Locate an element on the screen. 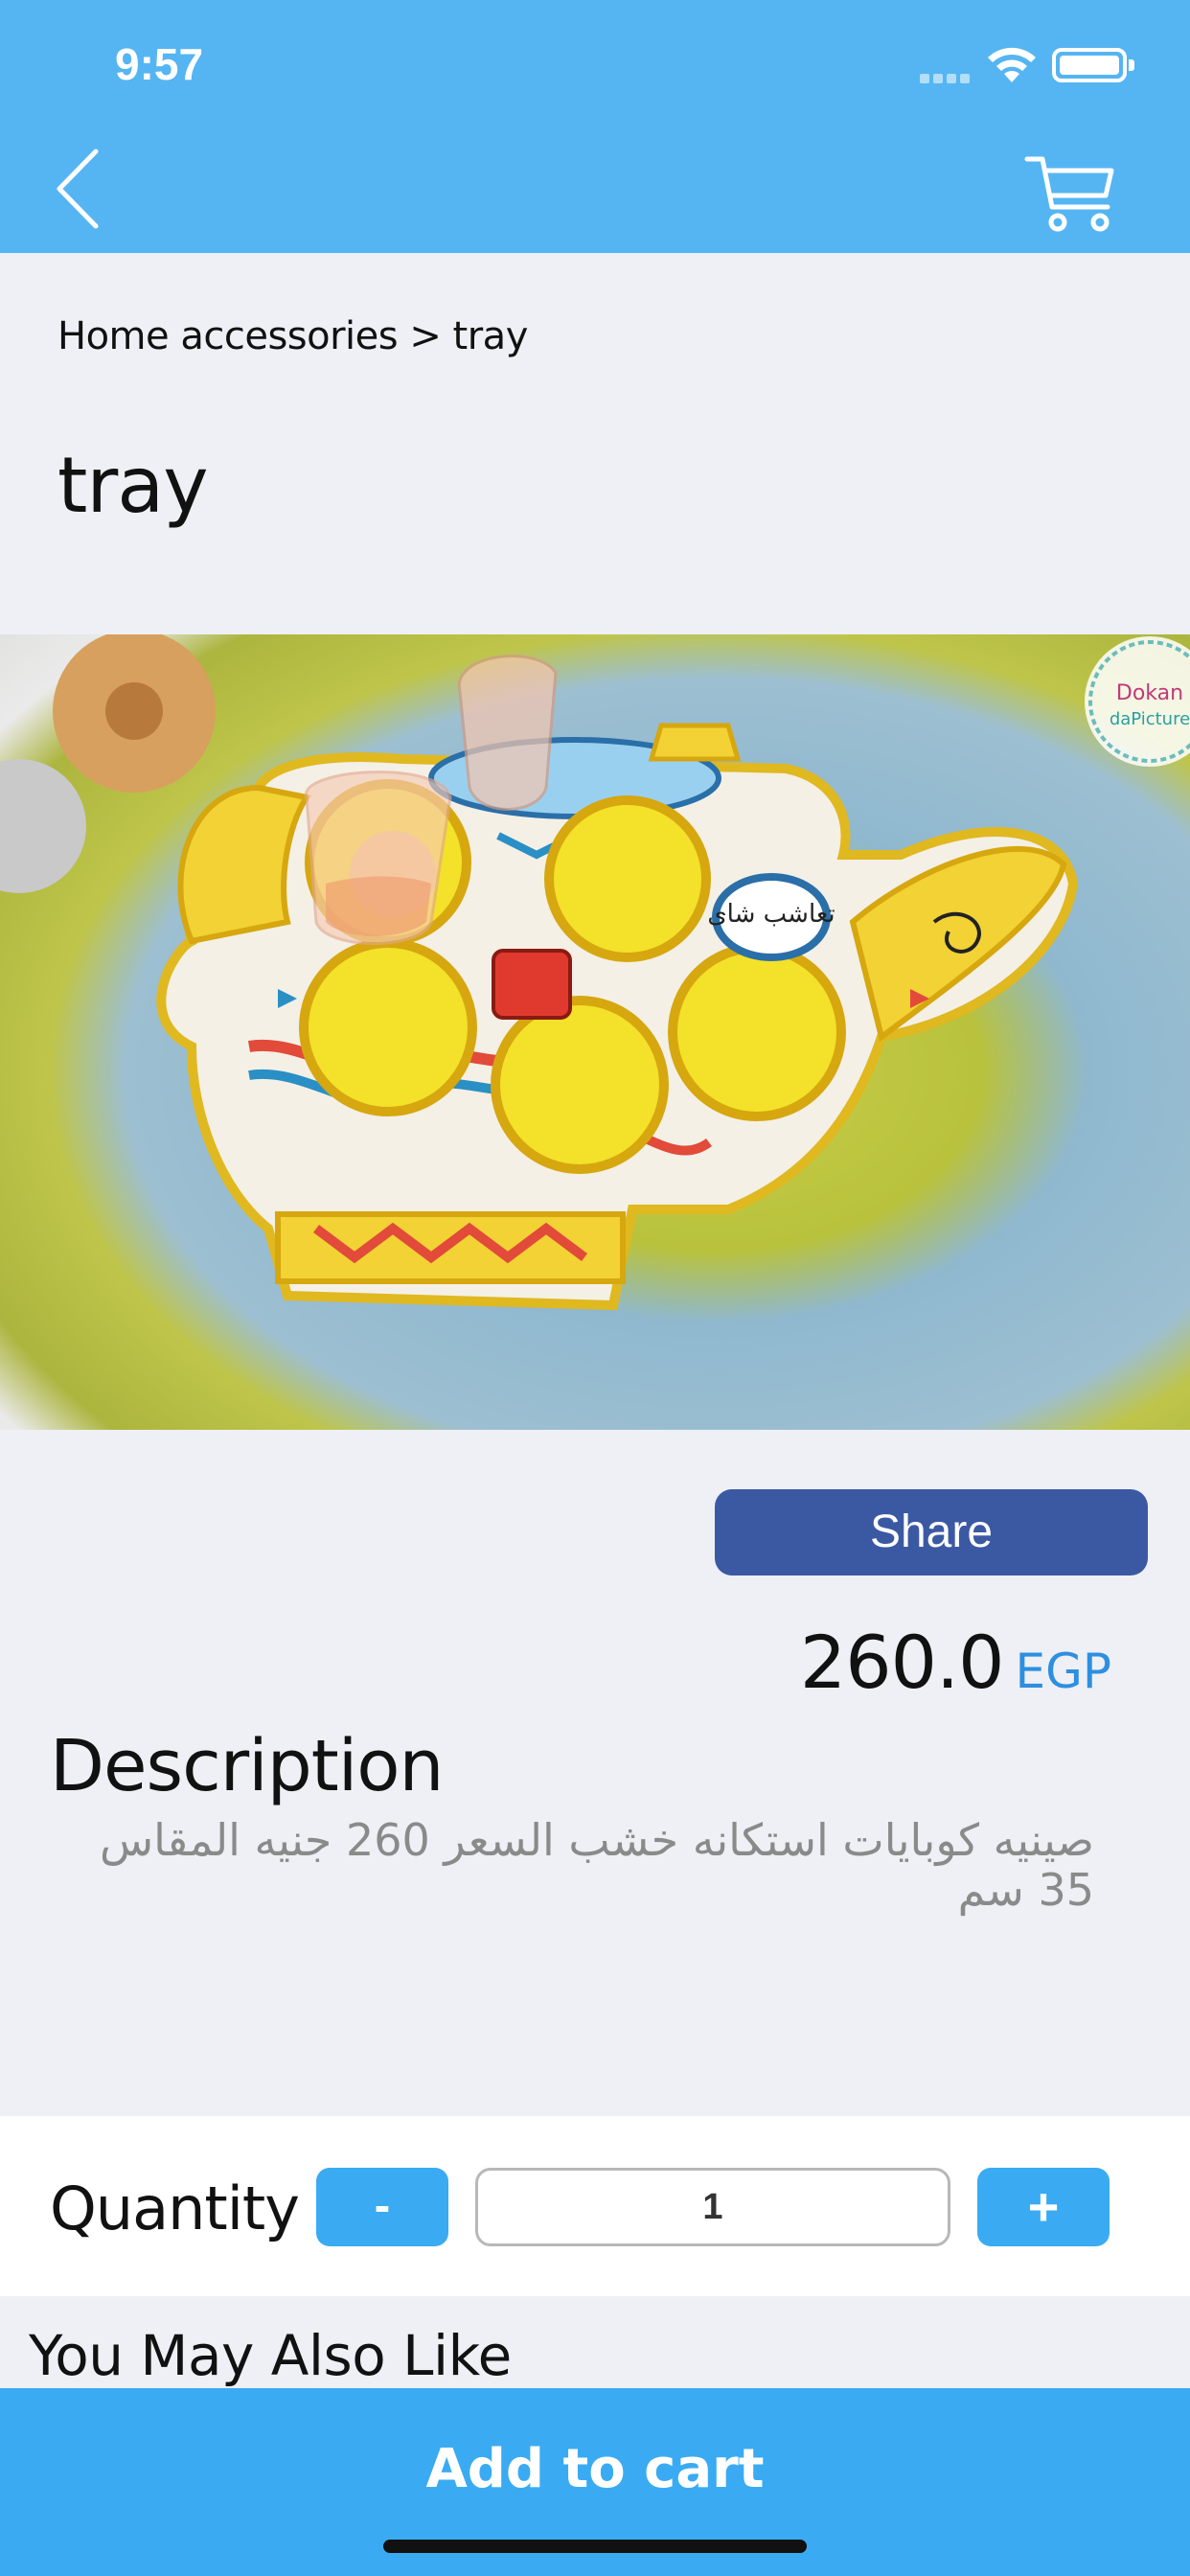 This screenshot has width=1190, height=2576. price-value: 260.0 is located at coordinates (902, 1662).